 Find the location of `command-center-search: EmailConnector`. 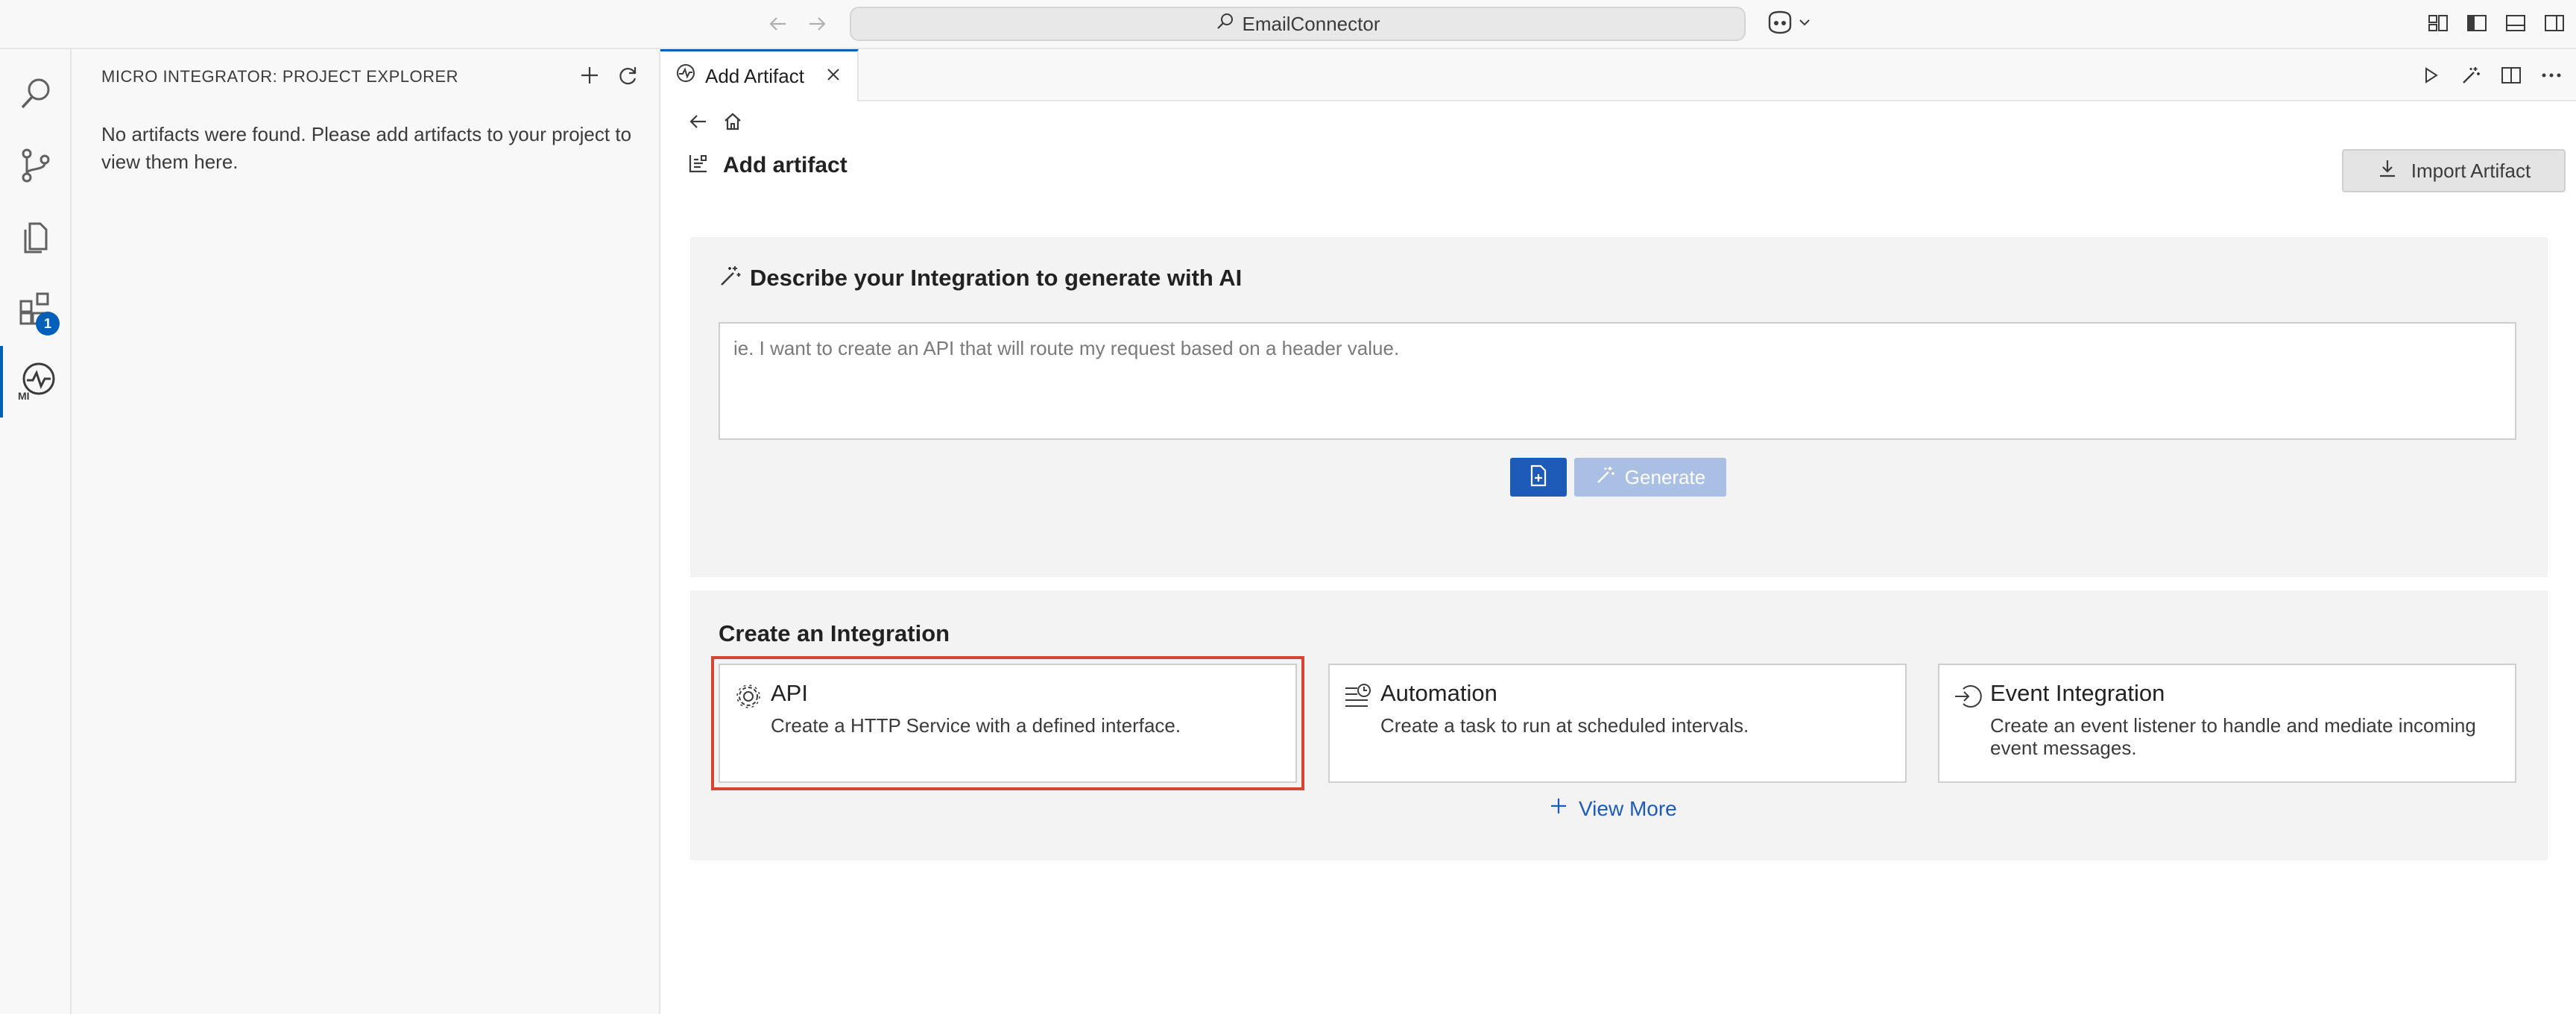

command-center-search: EmailConnector is located at coordinates (1298, 24).